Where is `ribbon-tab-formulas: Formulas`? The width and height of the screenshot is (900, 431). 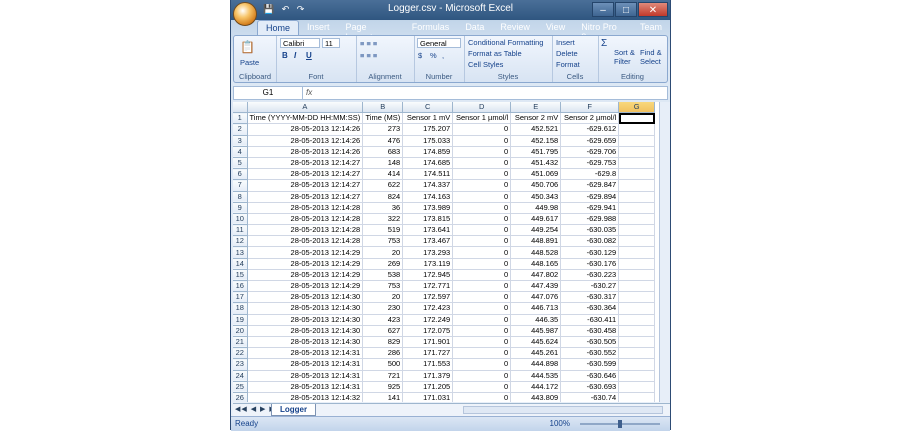
ribbon-tab-formulas: Formulas is located at coordinates (431, 28).